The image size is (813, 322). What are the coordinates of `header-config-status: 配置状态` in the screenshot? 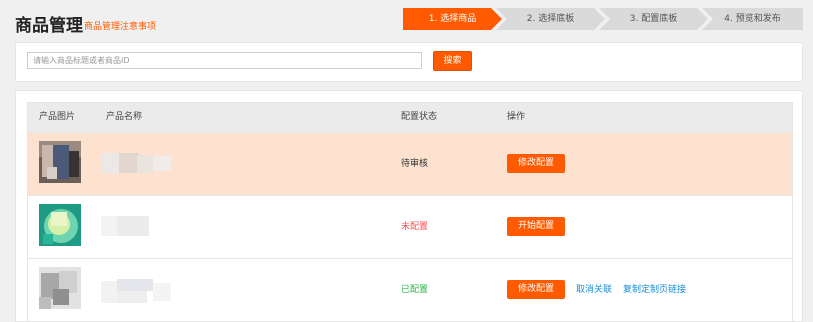 It's located at (419, 117).